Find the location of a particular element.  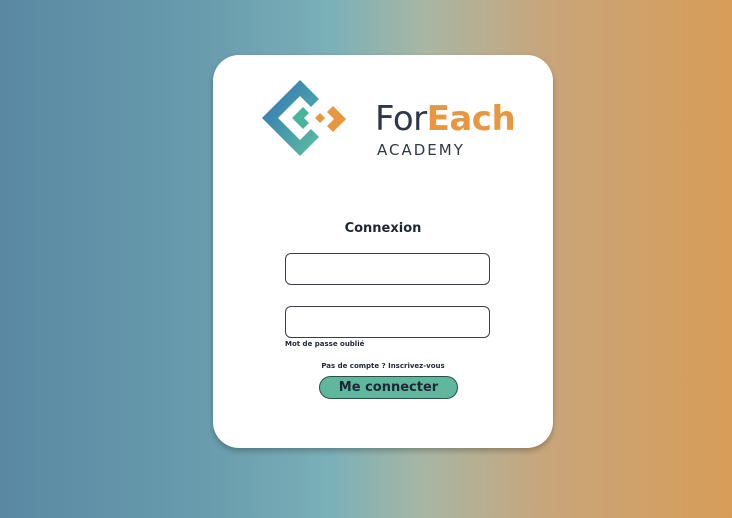

foreach-logo-icon is located at coordinates (304, 118).